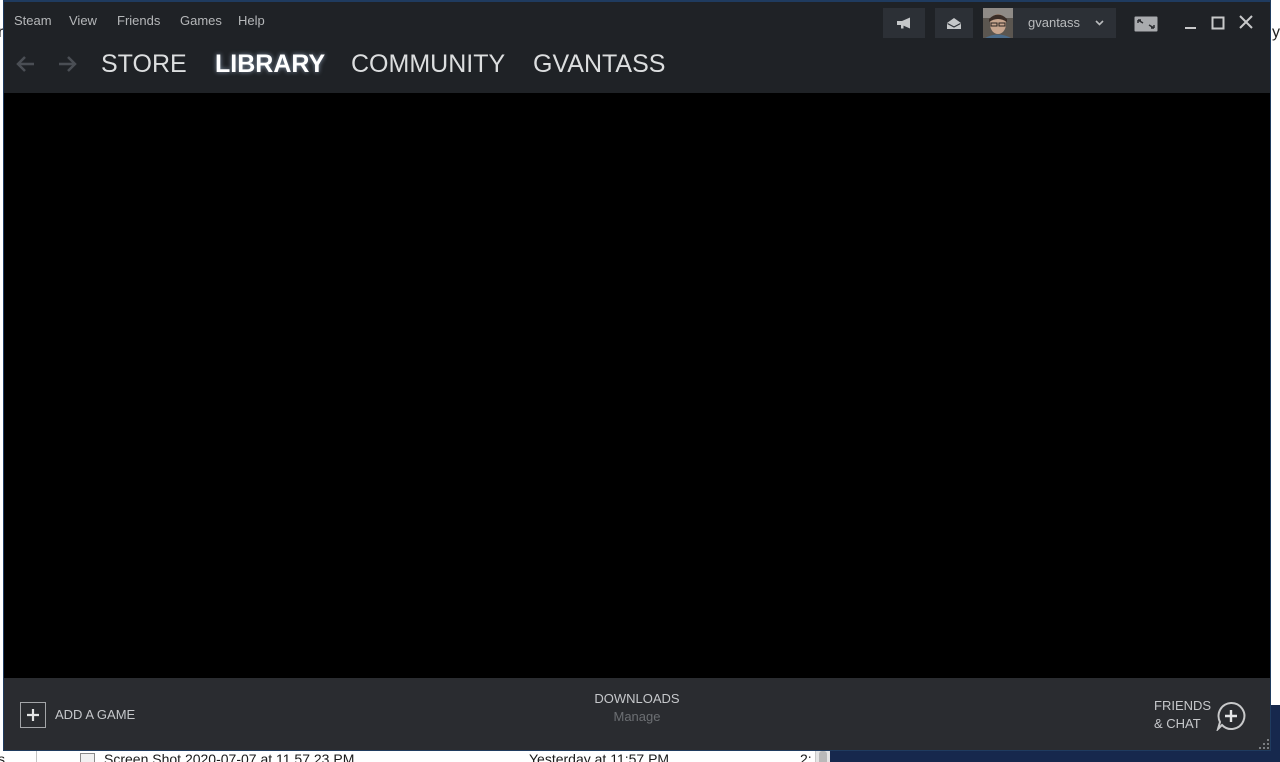 The height and width of the screenshot is (762, 1280). What do you see at coordinates (428, 64) in the screenshot?
I see `tab-community: COMMUNITY` at bounding box center [428, 64].